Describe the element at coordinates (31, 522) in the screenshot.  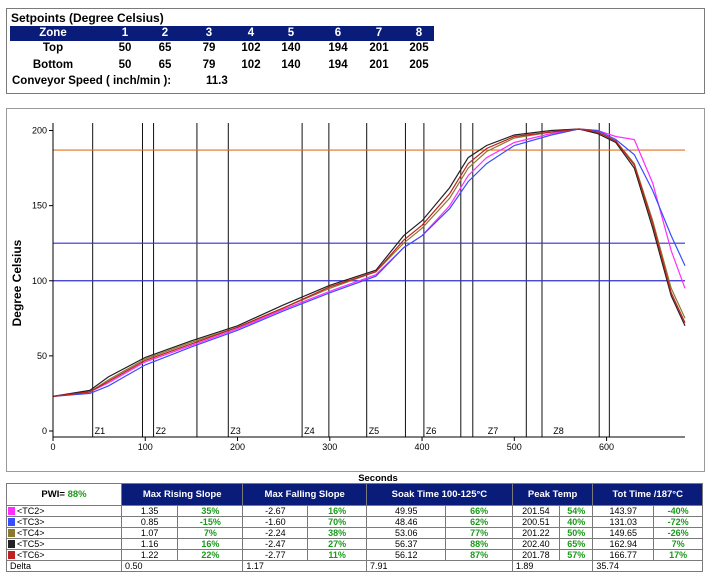
I see `thermocouple-label: <TC3>` at that location.